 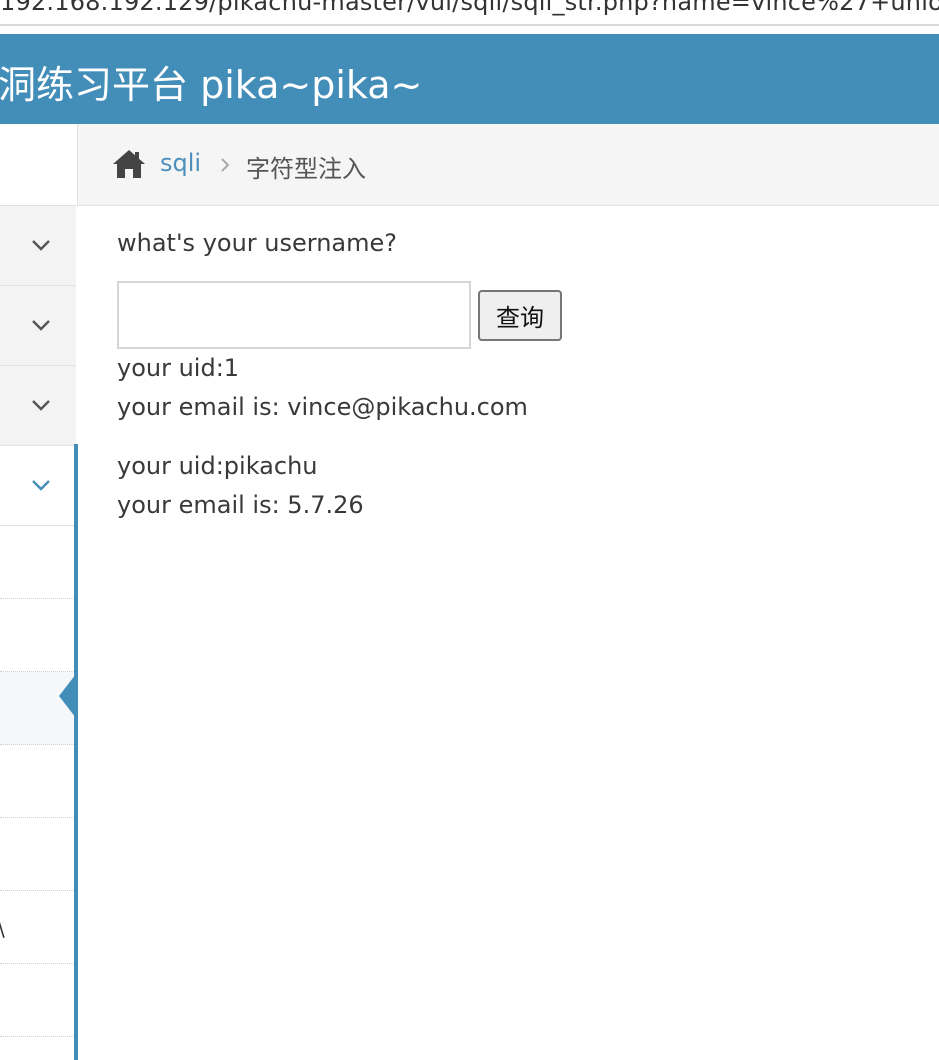 I want to click on query-button: 查询, so click(x=520, y=315).